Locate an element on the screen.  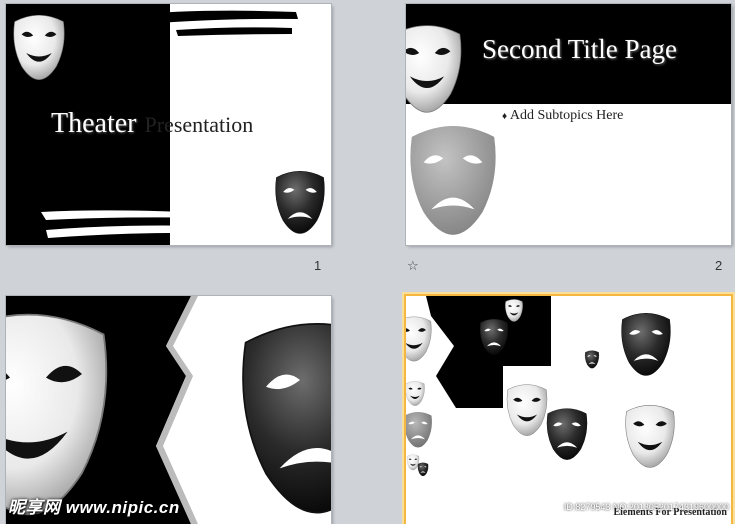
slide-title: Second Title Page is located at coordinates (580, 49).